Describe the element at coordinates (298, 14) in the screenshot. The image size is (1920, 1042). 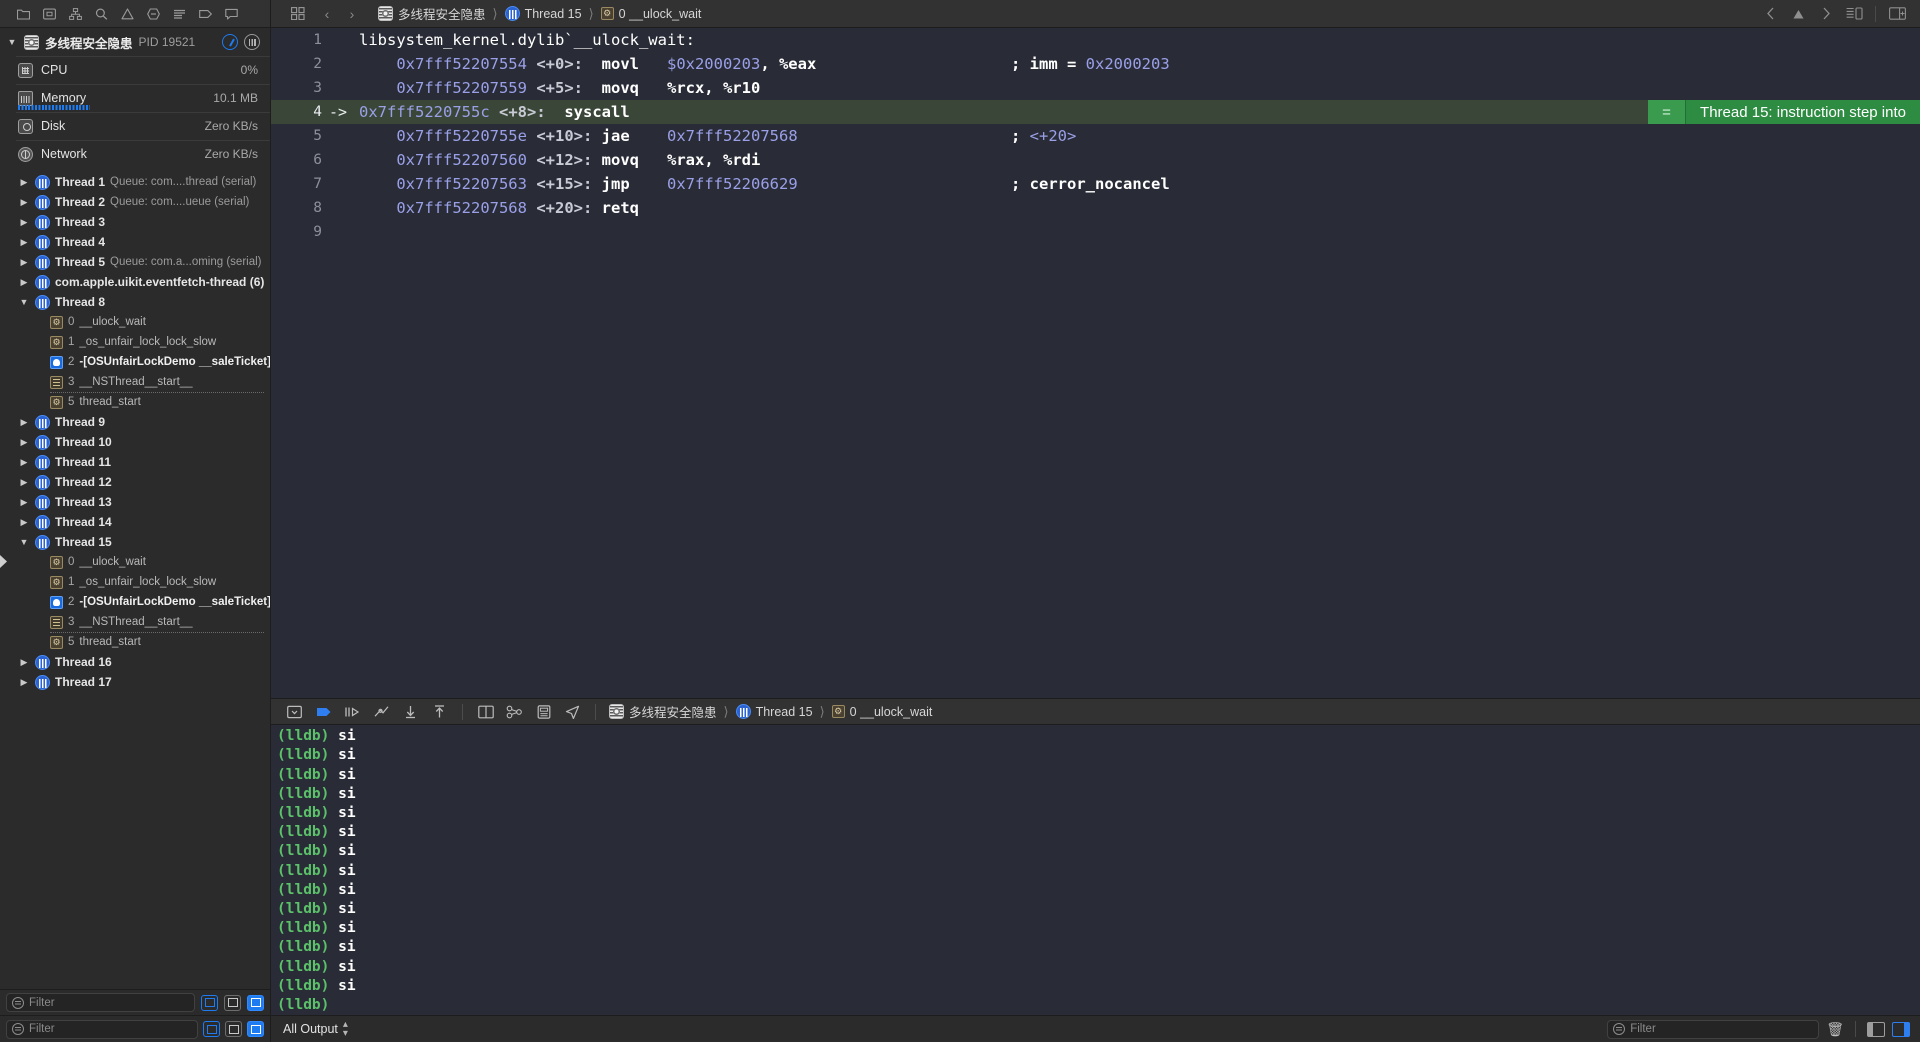
I see `jump-bar-grid-icon` at that location.